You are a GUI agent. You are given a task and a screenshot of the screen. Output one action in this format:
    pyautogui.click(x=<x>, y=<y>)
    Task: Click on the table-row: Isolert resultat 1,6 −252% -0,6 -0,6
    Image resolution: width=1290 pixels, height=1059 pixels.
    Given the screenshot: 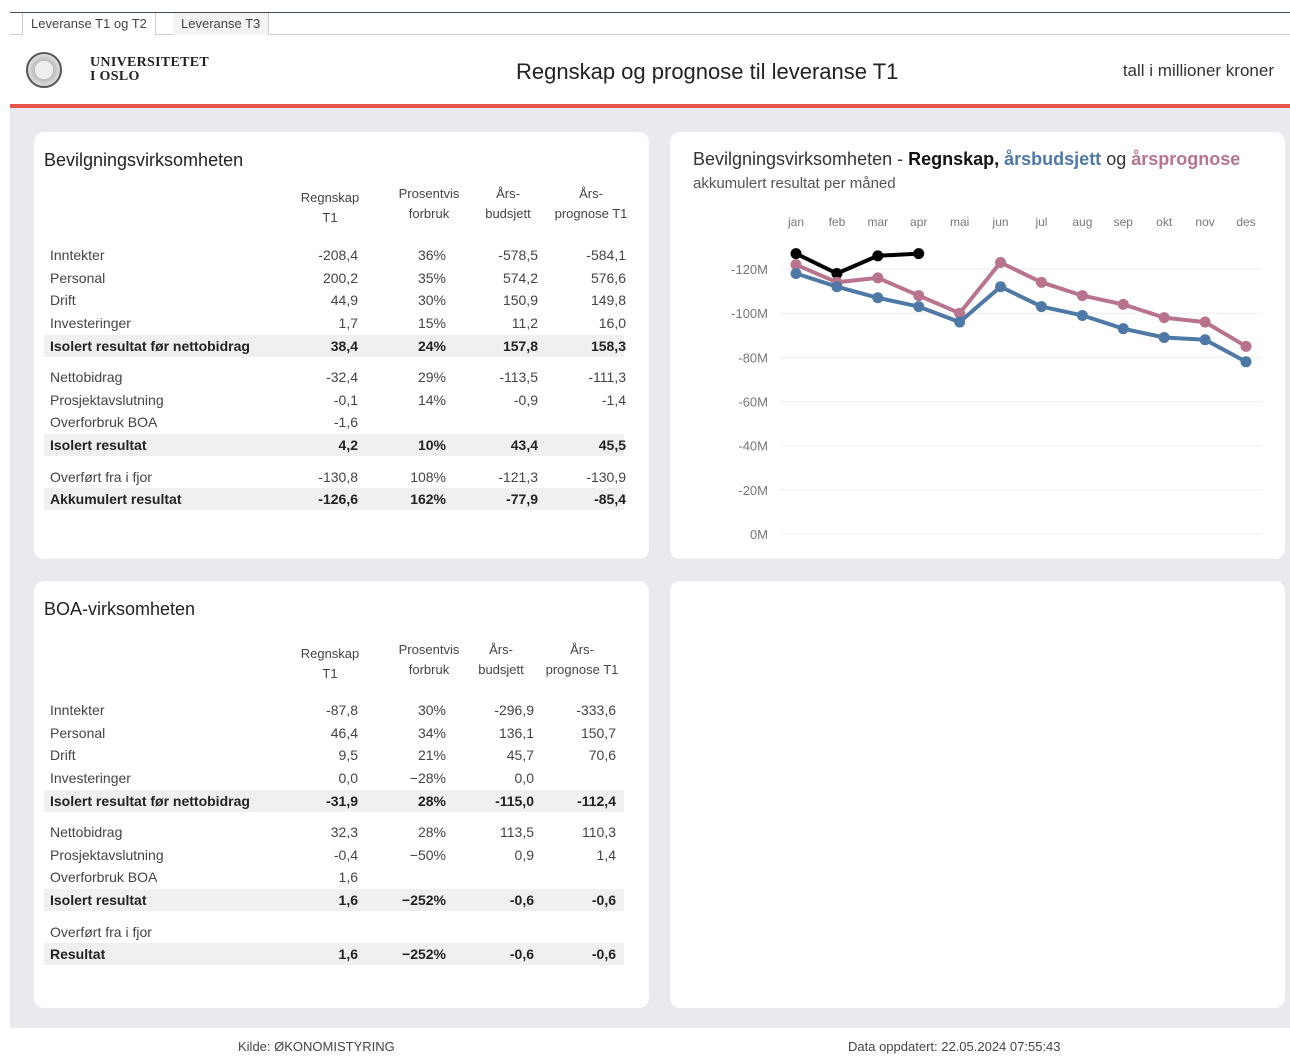 What is the action you would take?
    pyautogui.click(x=334, y=900)
    